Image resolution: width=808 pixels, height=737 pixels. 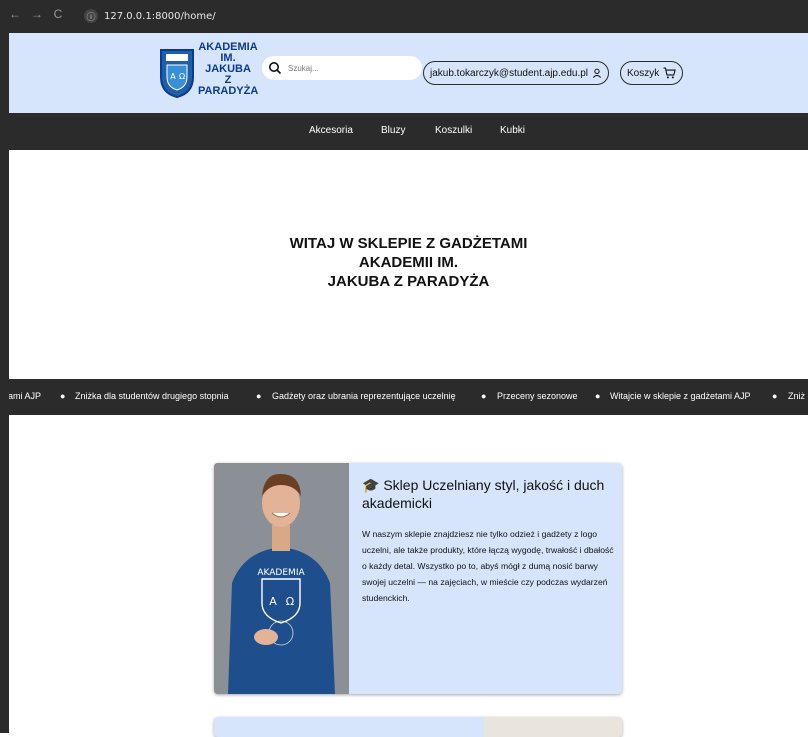 What do you see at coordinates (228, 91) in the screenshot?
I see `brand-line: PARADYŻA` at bounding box center [228, 91].